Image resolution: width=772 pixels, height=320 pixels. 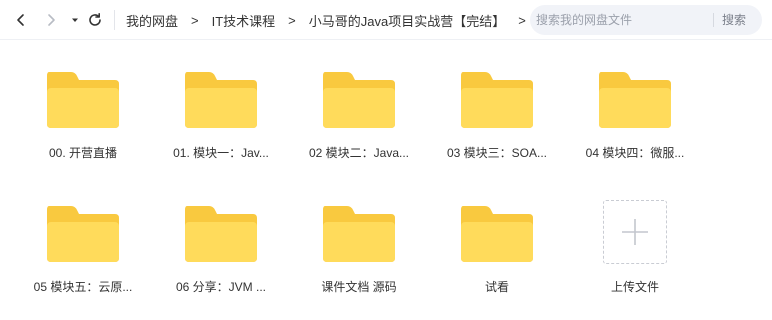 I want to click on upload-file-button, so click(x=635, y=232).